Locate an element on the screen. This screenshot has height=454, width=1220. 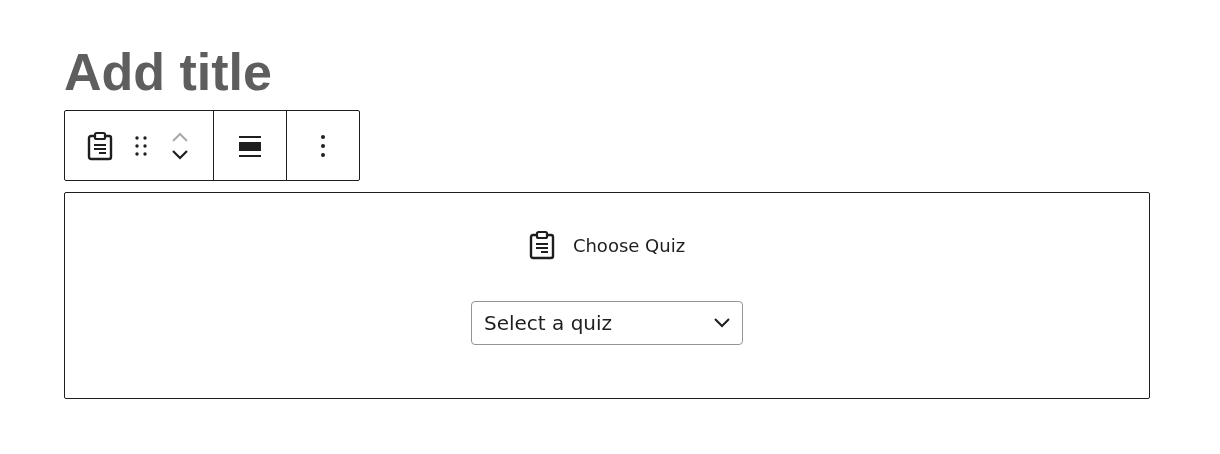
block-label: Choose Quiz is located at coordinates (629, 245).